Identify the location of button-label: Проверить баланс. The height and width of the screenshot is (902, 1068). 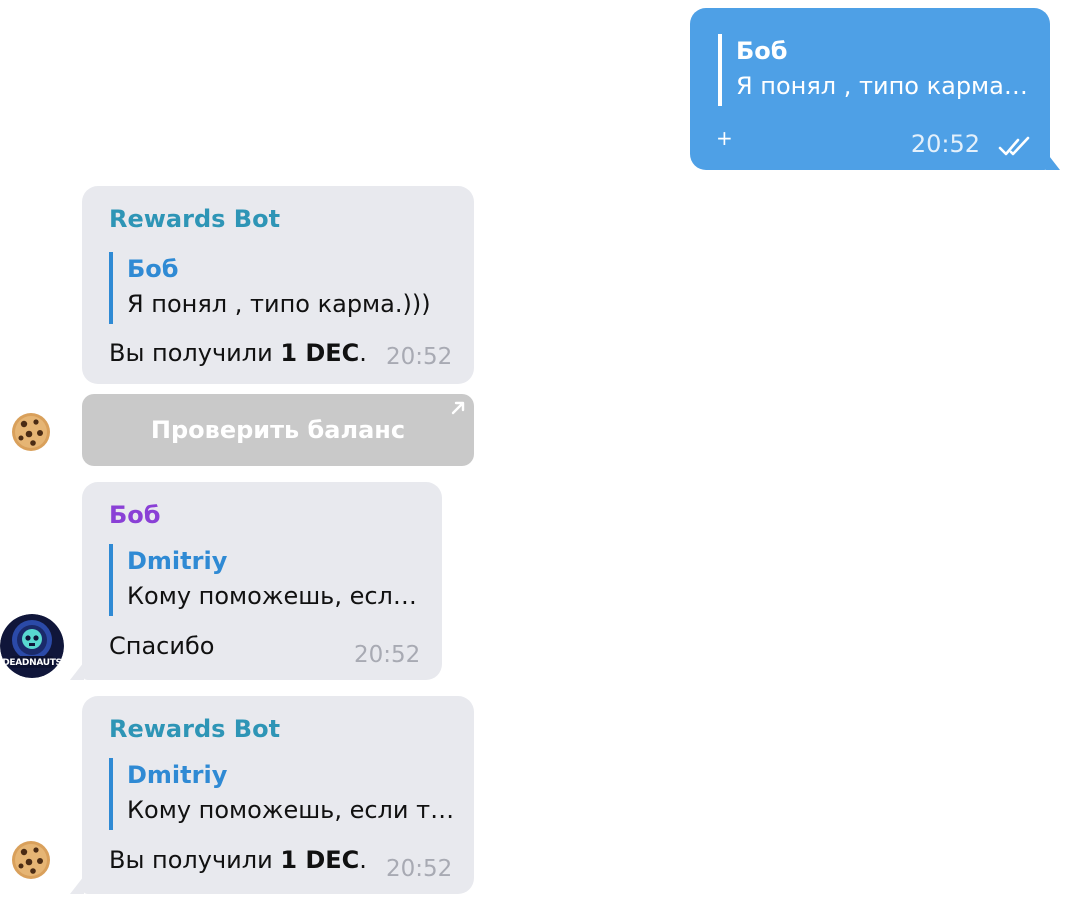
(278, 430).